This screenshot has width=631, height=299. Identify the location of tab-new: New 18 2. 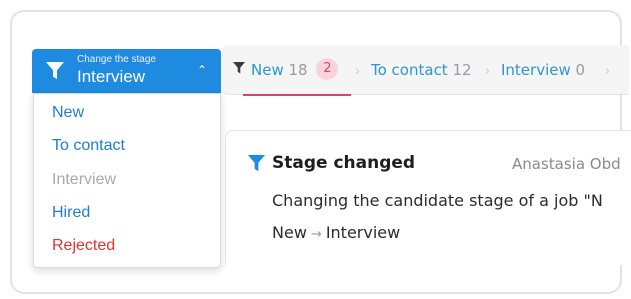
(292, 70).